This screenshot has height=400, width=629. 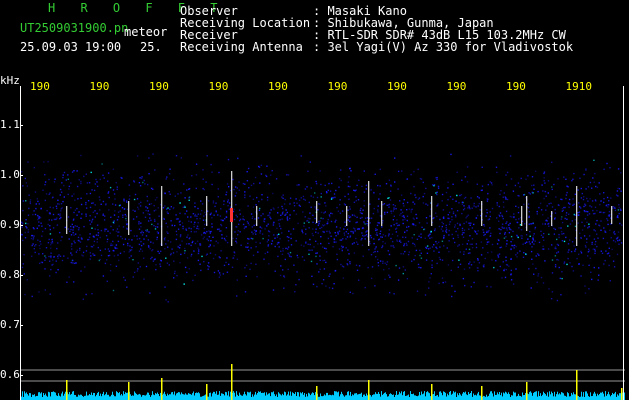 I want to click on y-tick-label: 0.9, so click(x=10, y=224).